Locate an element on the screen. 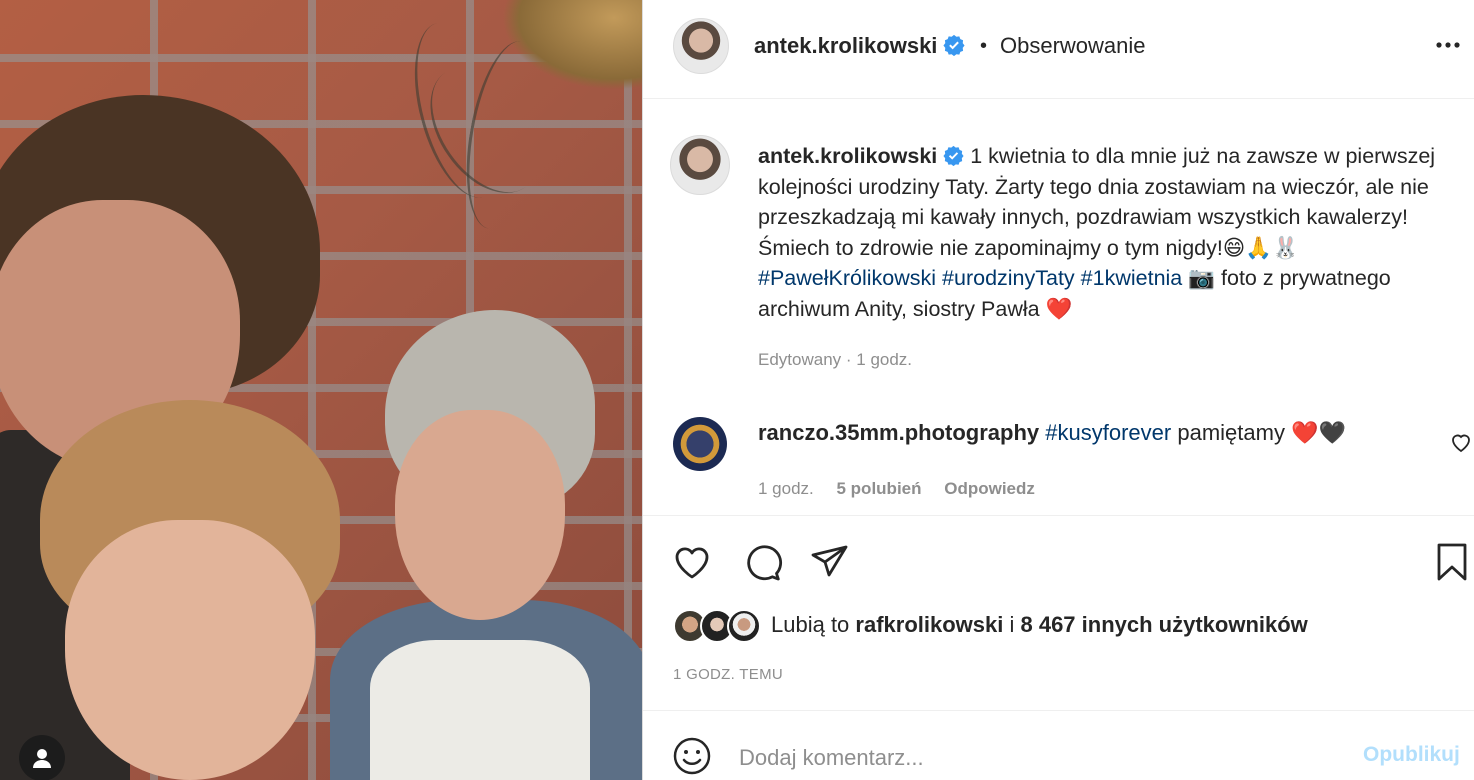 Image resolution: width=1474 pixels, height=780 pixels. likes-middle: i is located at coordinates (1012, 624).